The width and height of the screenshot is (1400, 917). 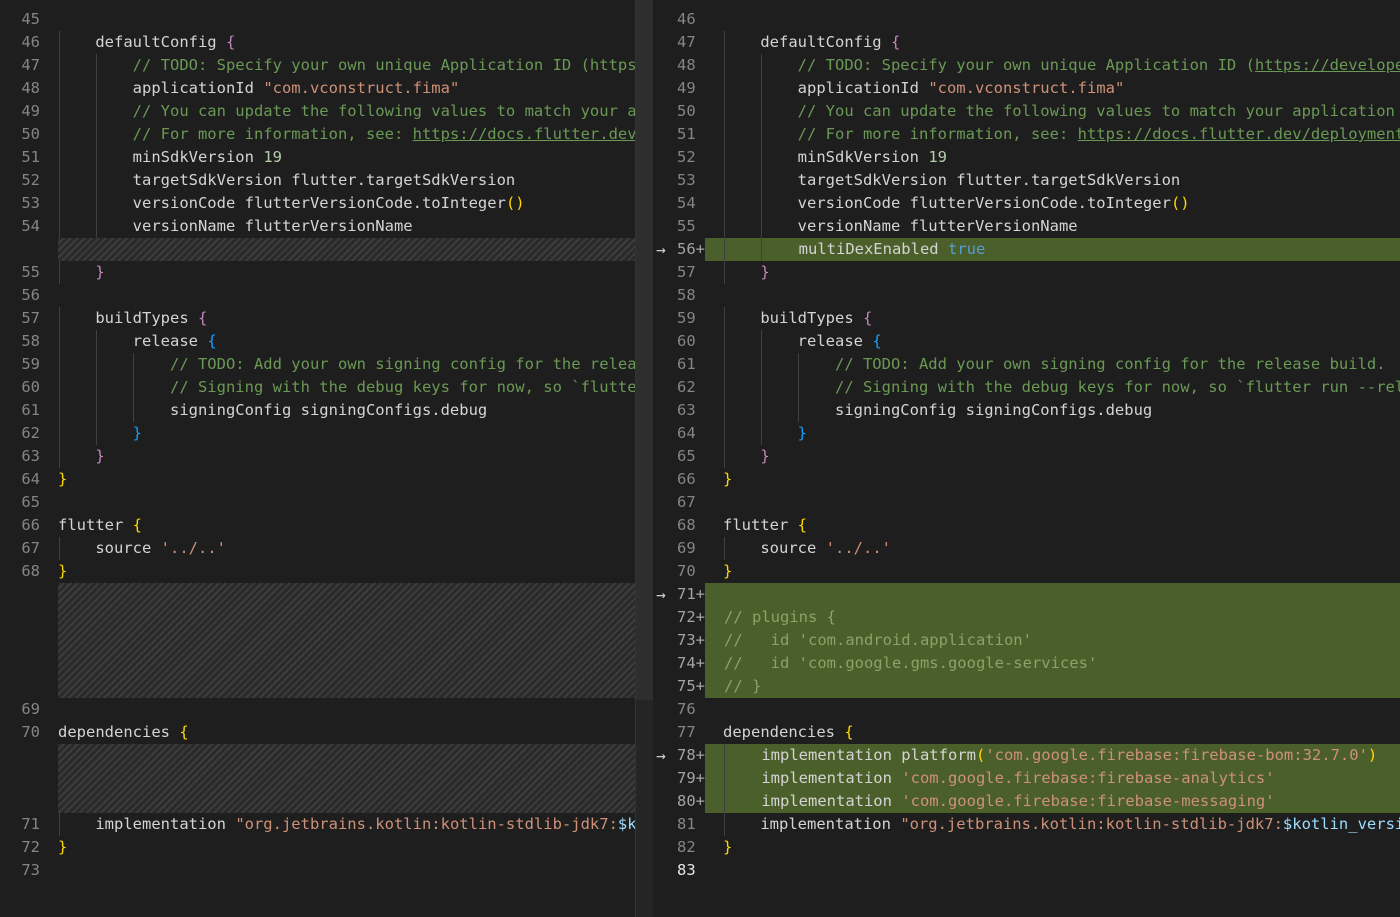 What do you see at coordinates (1026, 686) in the screenshot?
I see `added-code-line: 75+ // }` at bounding box center [1026, 686].